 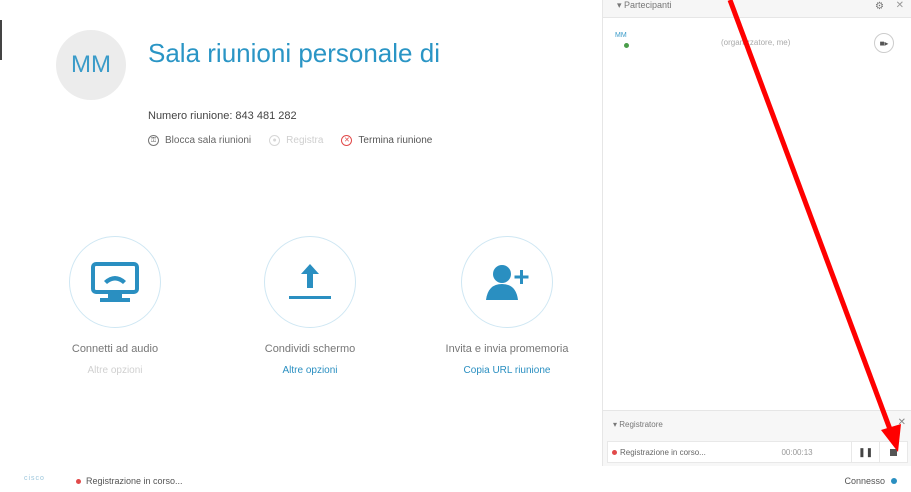 I want to click on pause-icon: ❚❚, so click(x=866, y=451).